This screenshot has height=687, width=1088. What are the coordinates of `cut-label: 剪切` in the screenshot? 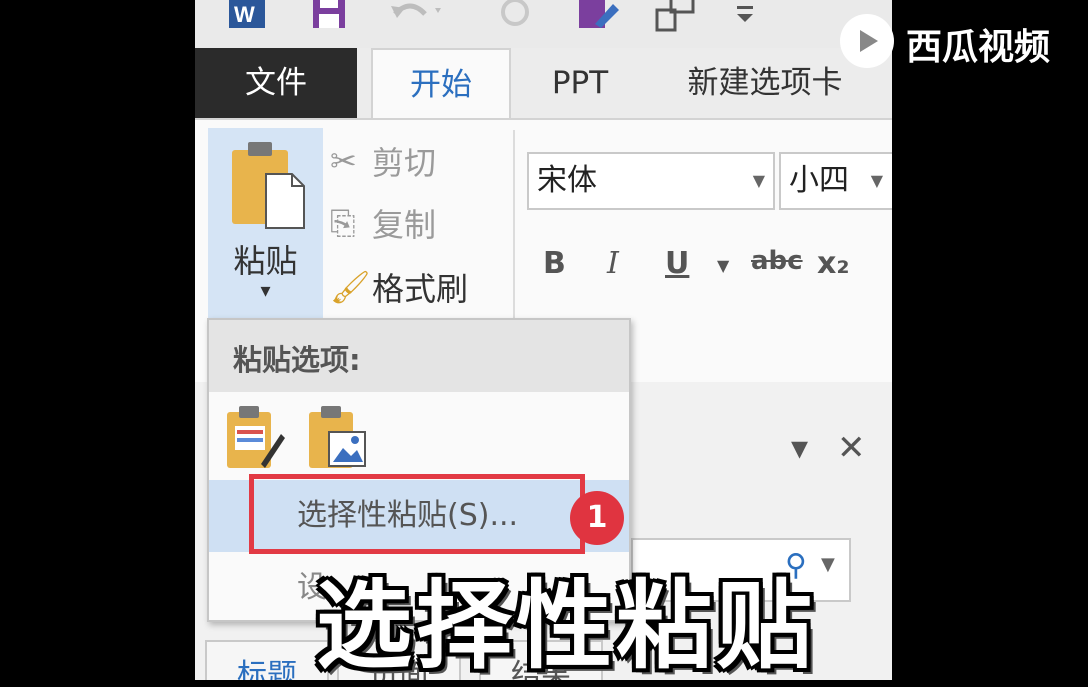 It's located at (404, 163).